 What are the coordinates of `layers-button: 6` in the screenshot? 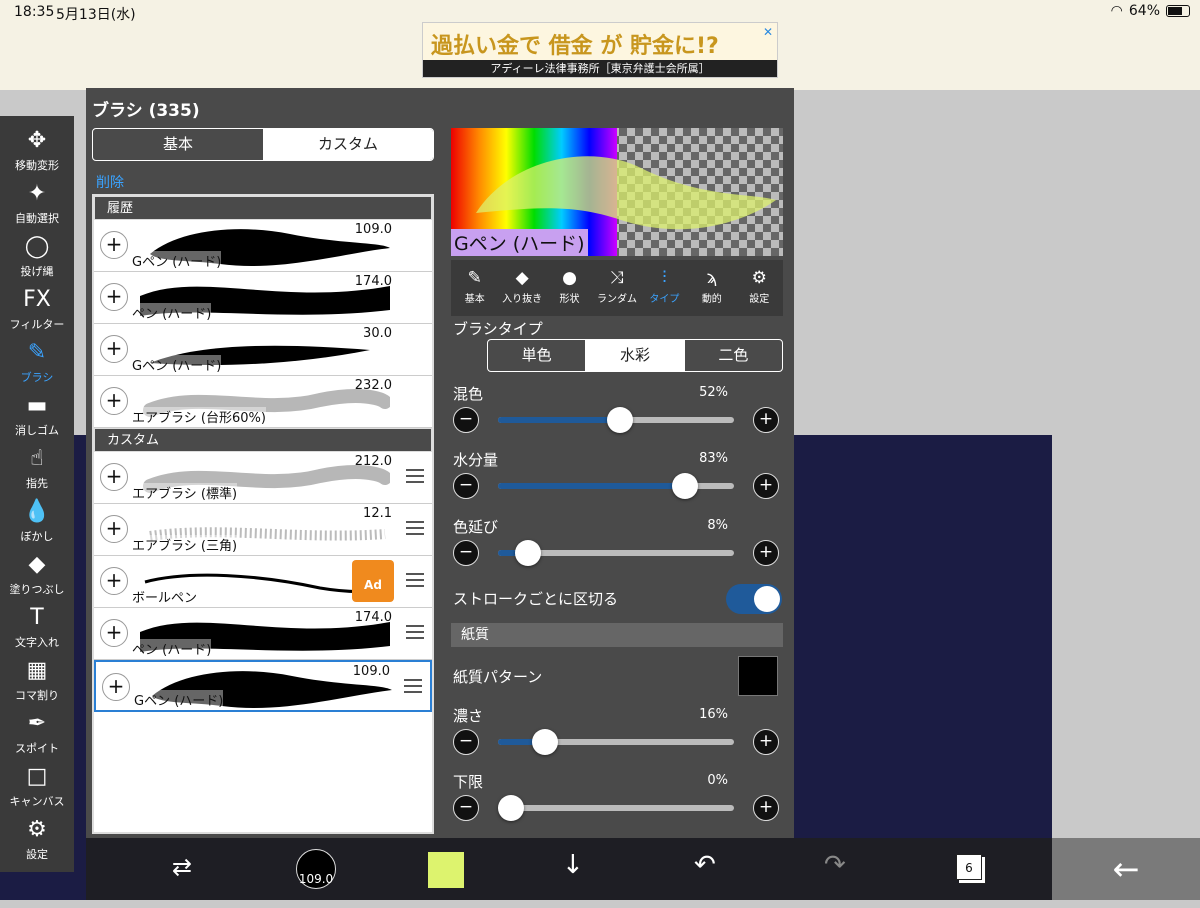 It's located at (969, 867).